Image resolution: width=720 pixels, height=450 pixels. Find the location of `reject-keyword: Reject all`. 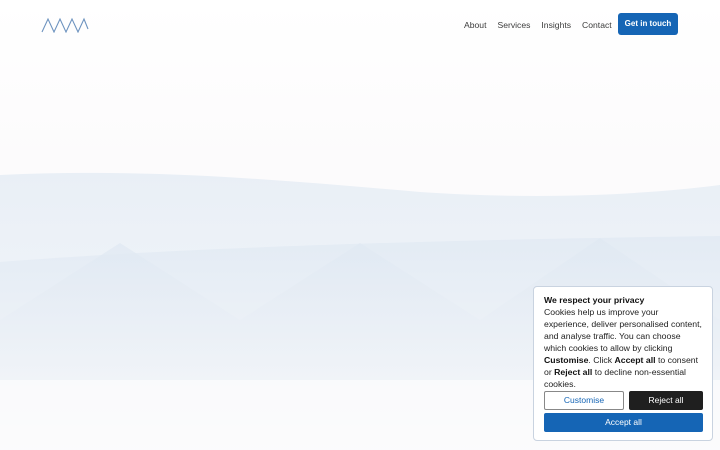

reject-keyword: Reject all is located at coordinates (573, 372).